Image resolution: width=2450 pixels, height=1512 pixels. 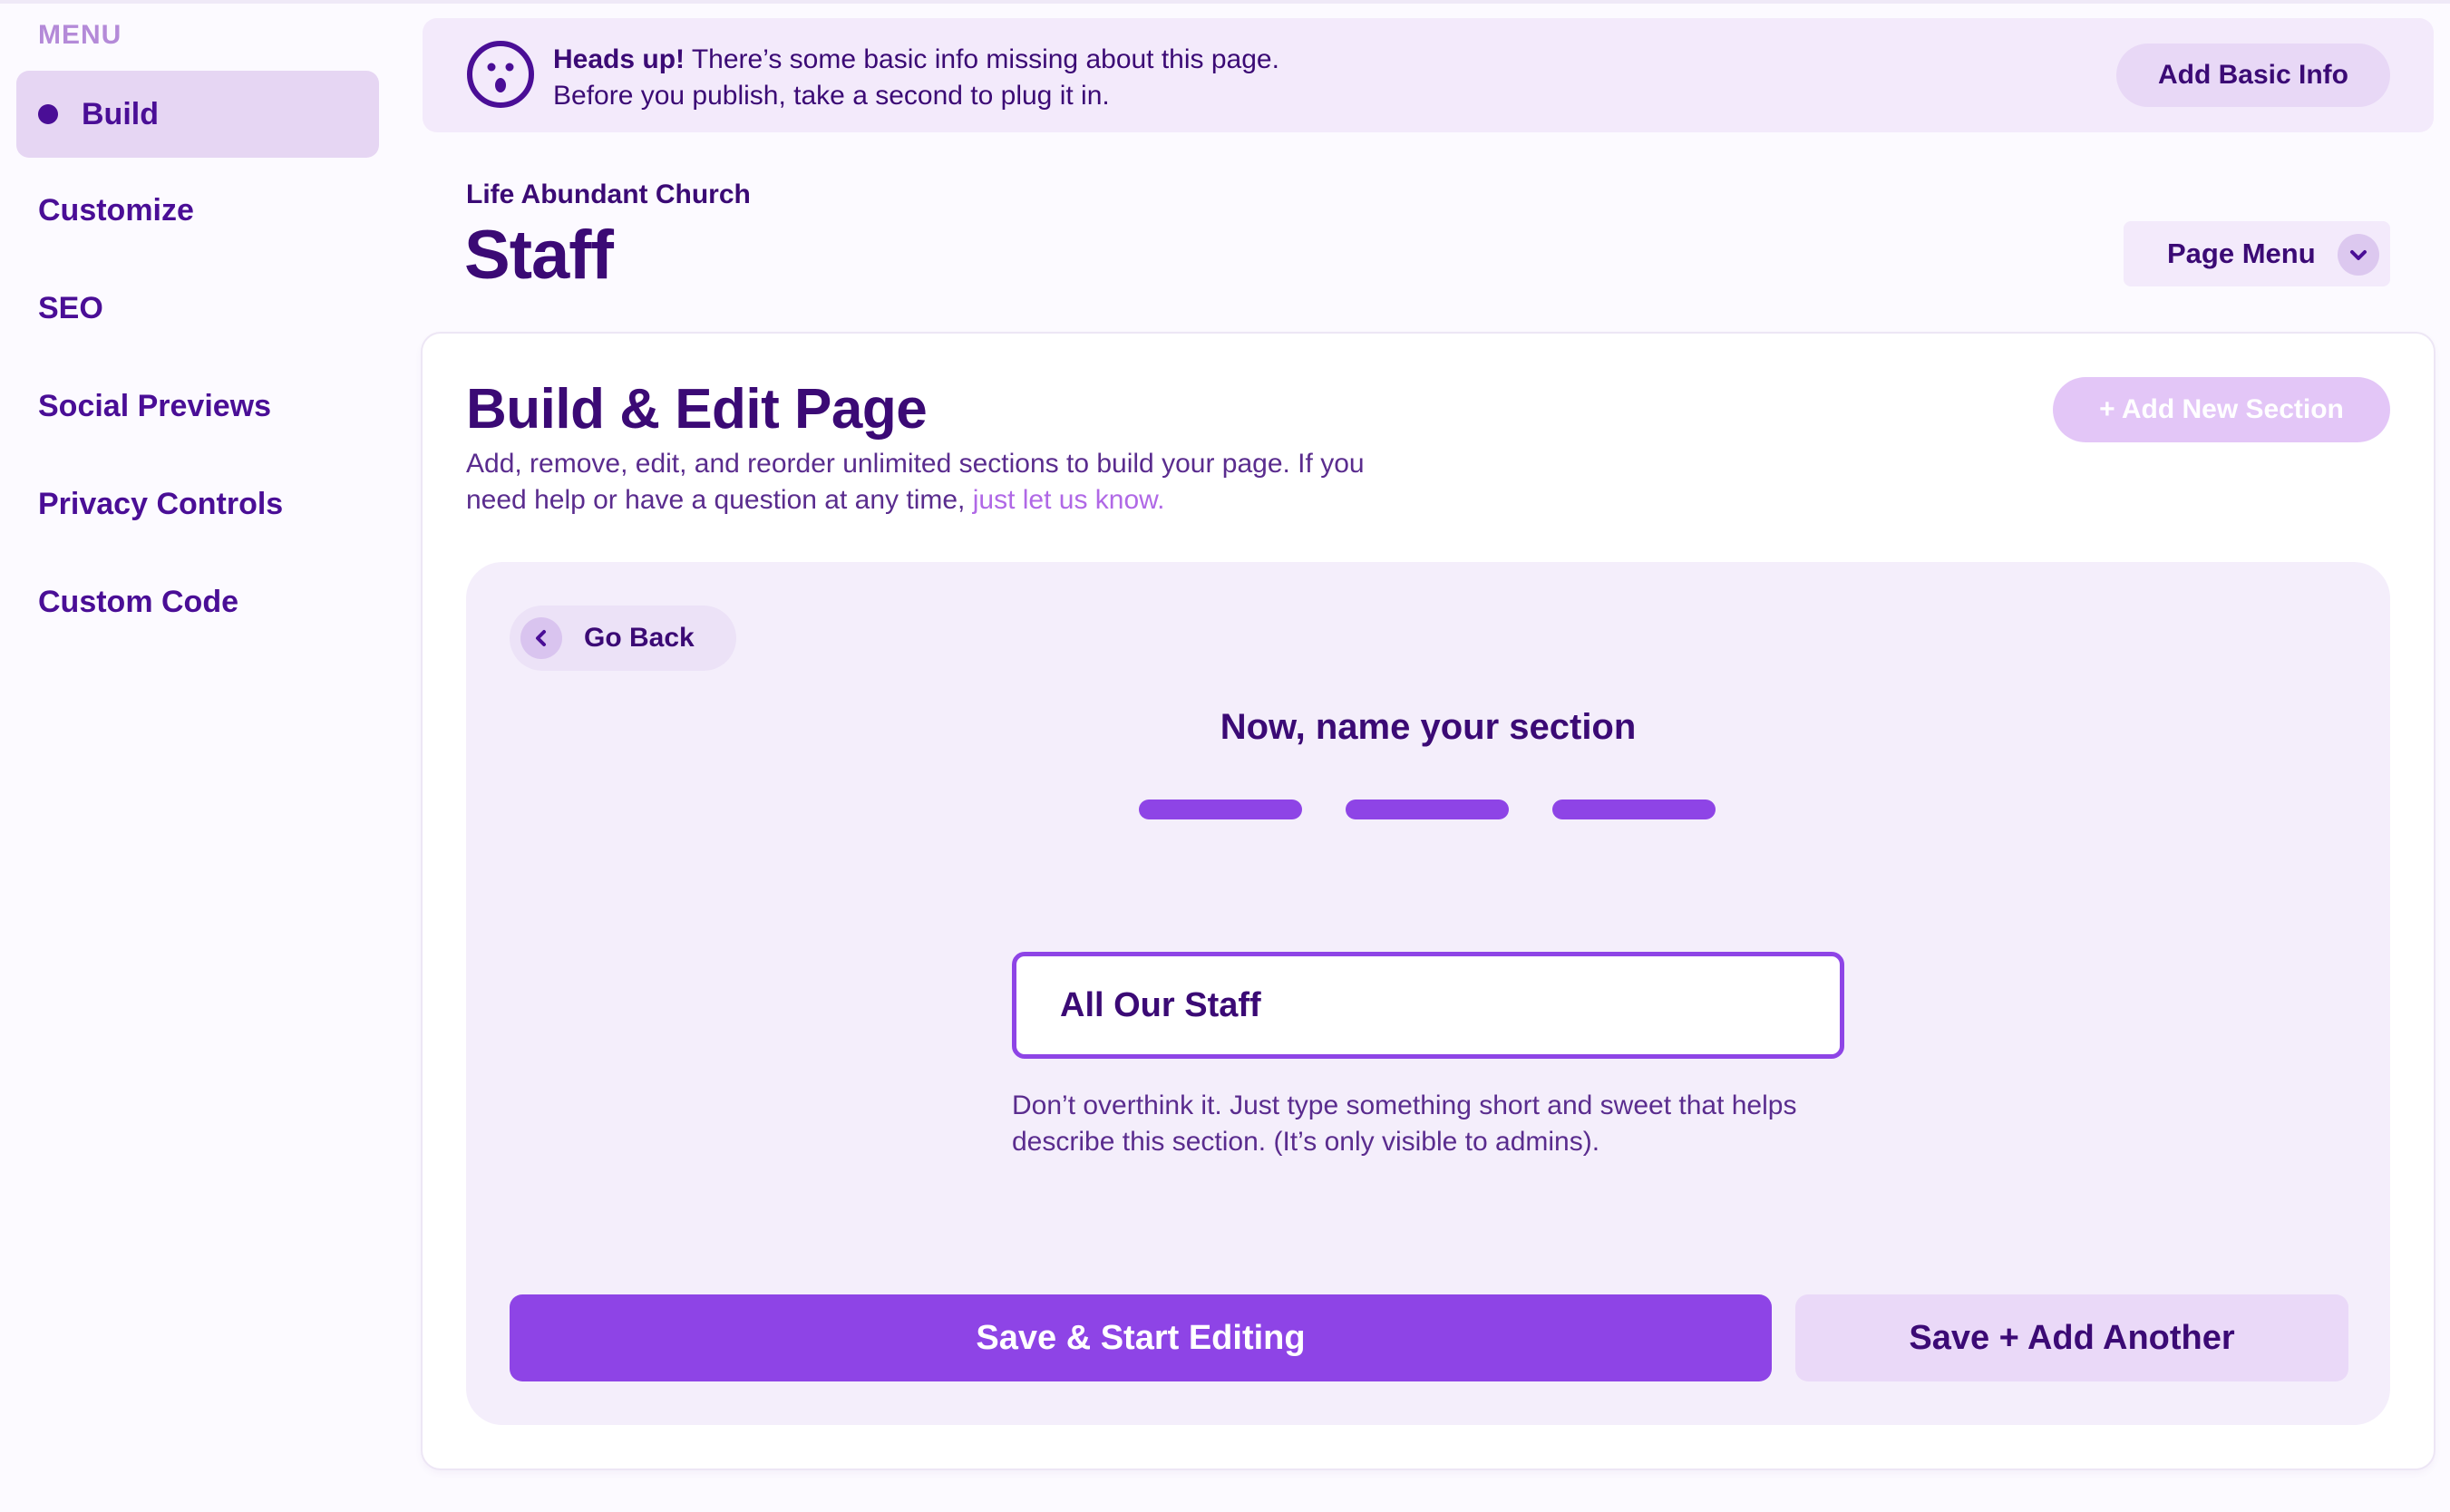 What do you see at coordinates (197, 115) in the screenshot?
I see `sidebar-item-build: Build` at bounding box center [197, 115].